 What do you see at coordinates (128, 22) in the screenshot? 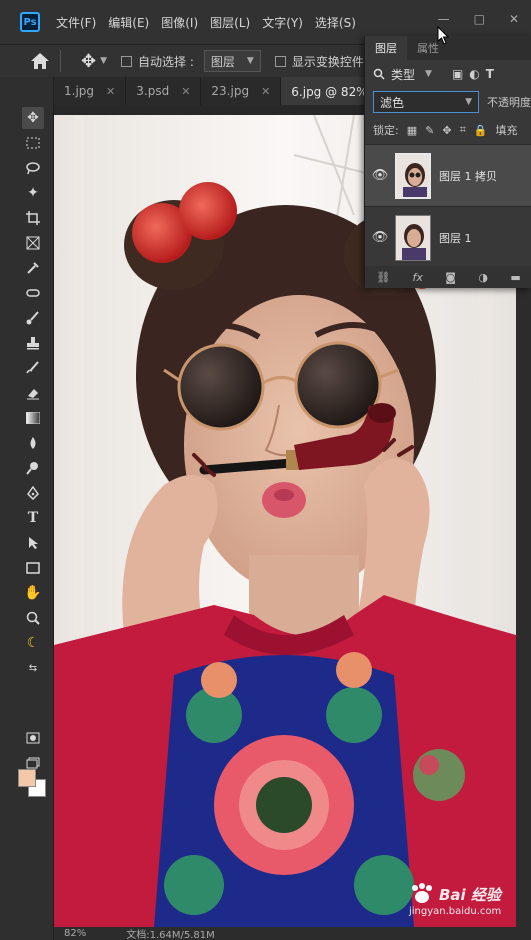
I see `menu-edit: 编辑(E)` at bounding box center [128, 22].